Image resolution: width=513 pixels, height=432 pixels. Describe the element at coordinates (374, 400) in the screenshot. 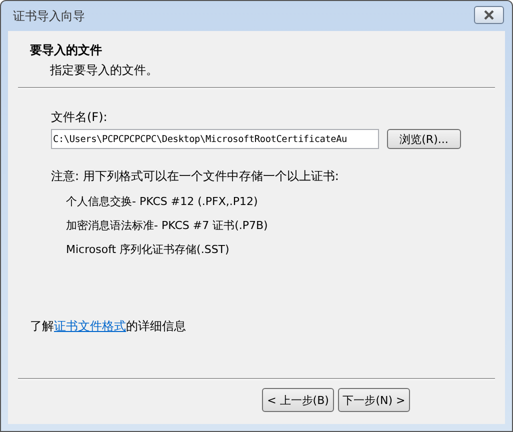

I see `nav-button: 下一步(N) >` at that location.